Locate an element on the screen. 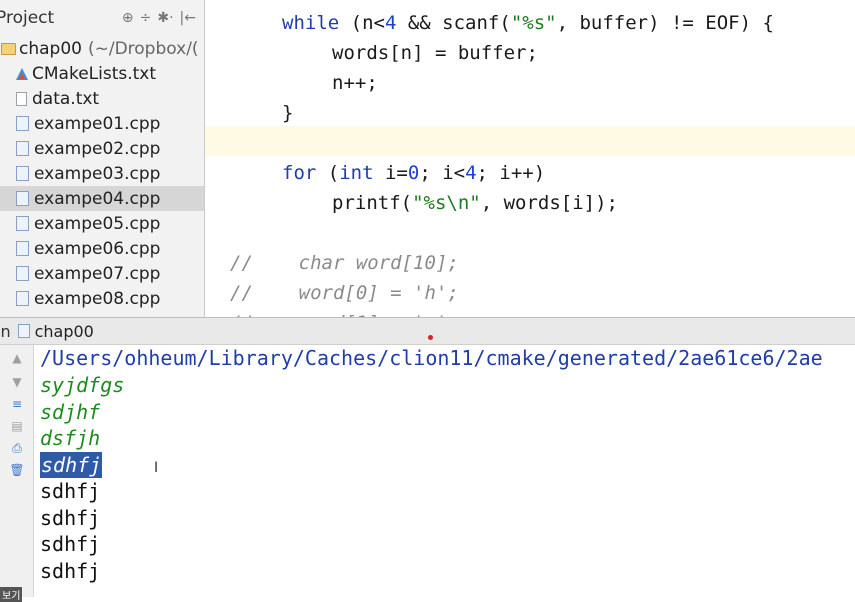 This screenshot has width=855, height=602. run-toolbar: ▲ ▼ ≡ ▤ ⎙ 🗑 is located at coordinates (17, 471).